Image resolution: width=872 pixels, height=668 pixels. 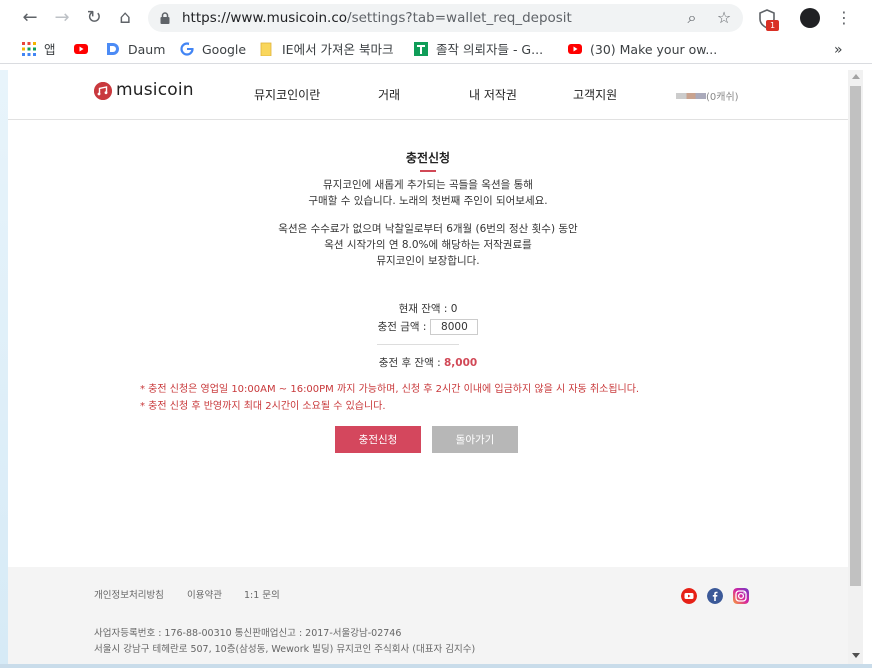 I want to click on nav-about: 뮤지코인이란, so click(x=287, y=94).